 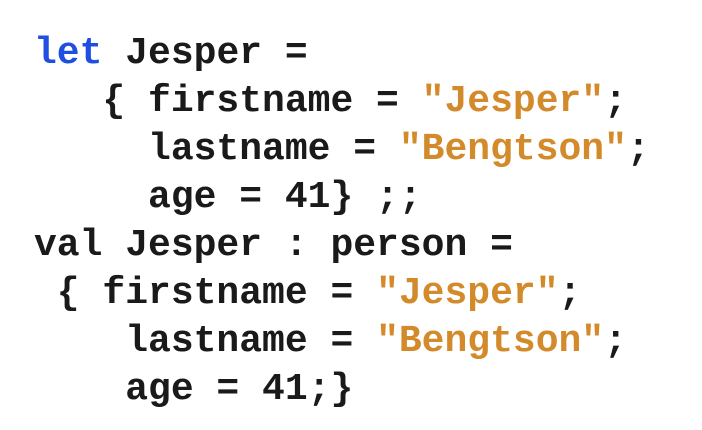 I want to click on code-line: age = 41} ;;, so click(x=342, y=198).